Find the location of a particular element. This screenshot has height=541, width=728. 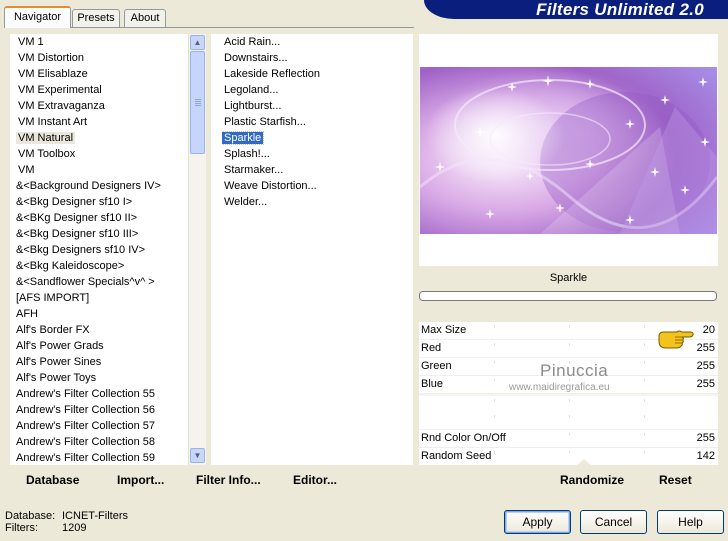

filter-item-label: Sparkle is located at coordinates (243, 138).